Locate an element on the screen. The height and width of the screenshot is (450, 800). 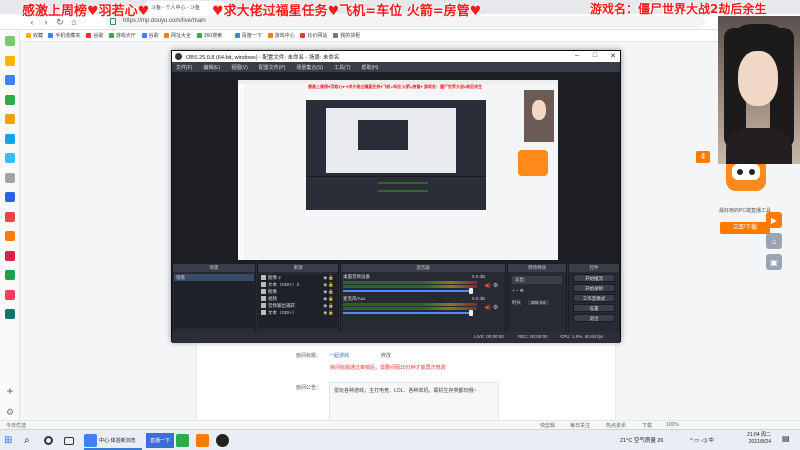
transition-select: 淡出 is located at coordinates (537, 280).